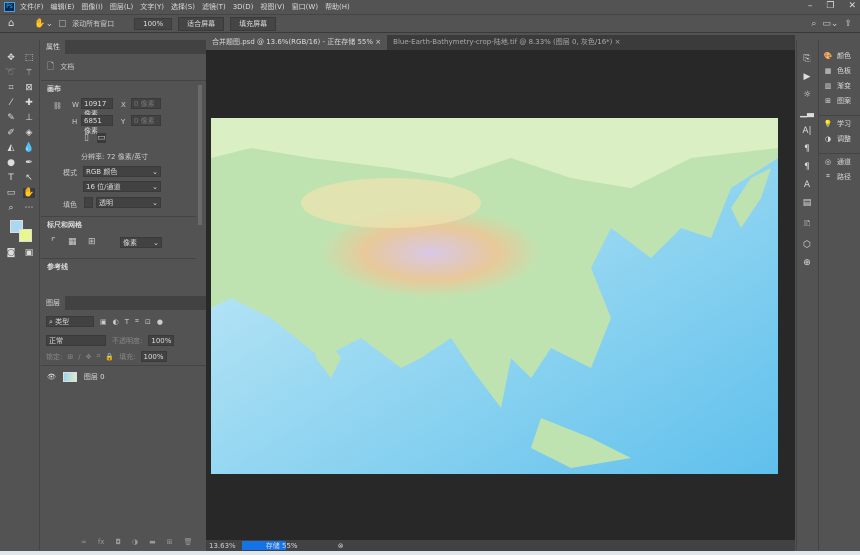  What do you see at coordinates (53, 303) in the screenshot?
I see `layers-tab: 图层` at bounding box center [53, 303].